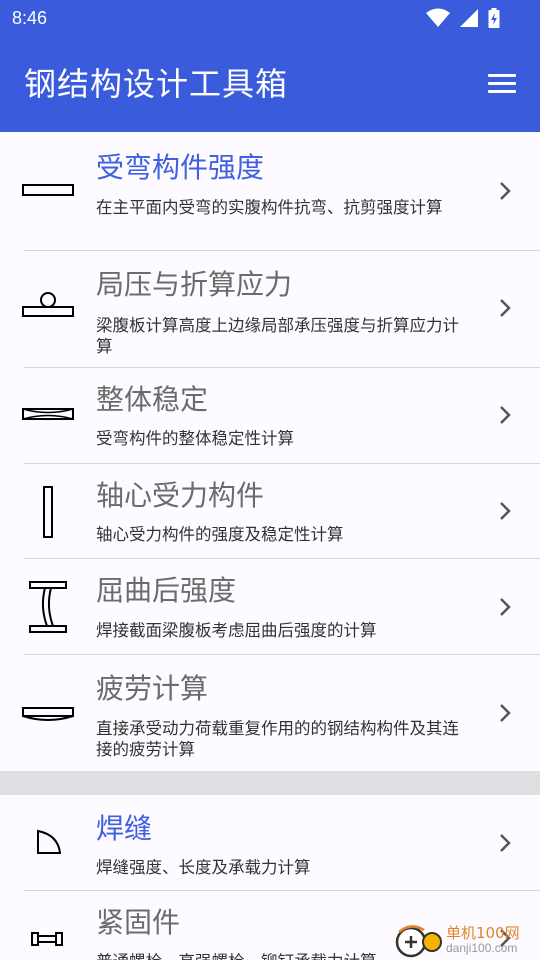 The width and height of the screenshot is (540, 960). I want to click on item-desc: 焊缝强度、长度及承载力计算, so click(203, 867).